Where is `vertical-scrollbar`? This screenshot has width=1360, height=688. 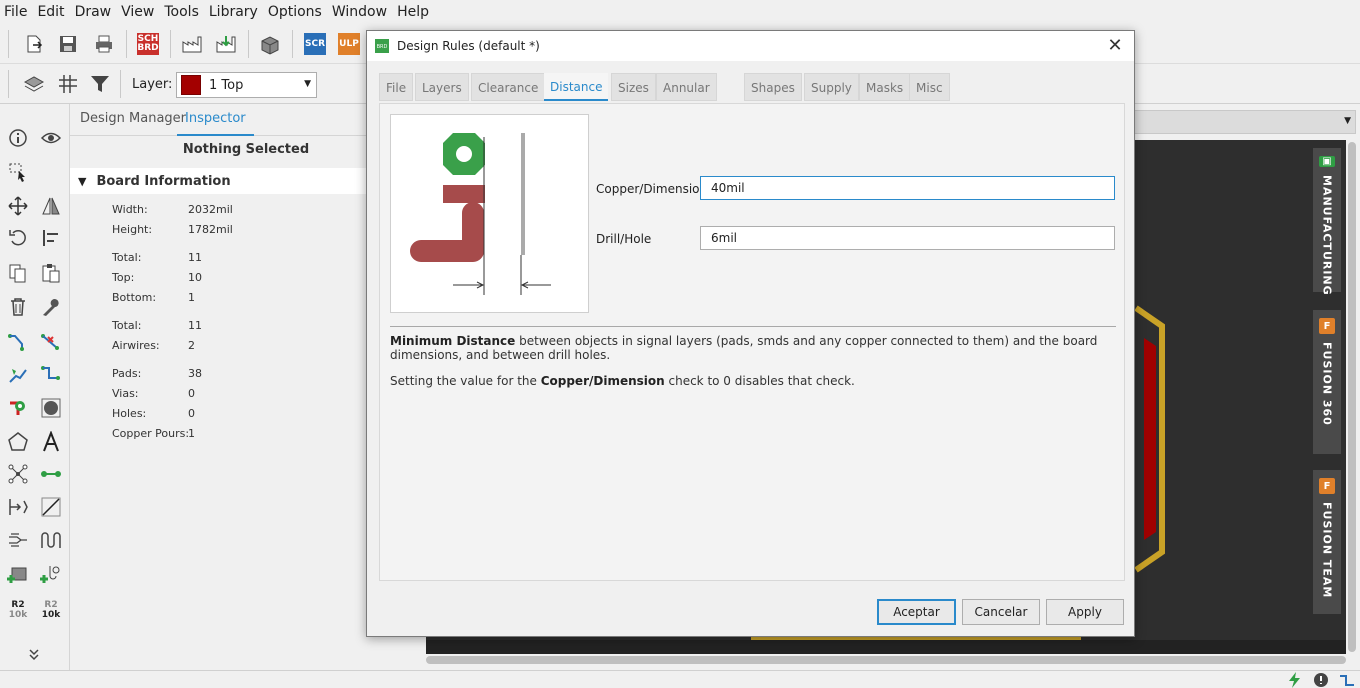 vertical-scrollbar is located at coordinates (1352, 397).